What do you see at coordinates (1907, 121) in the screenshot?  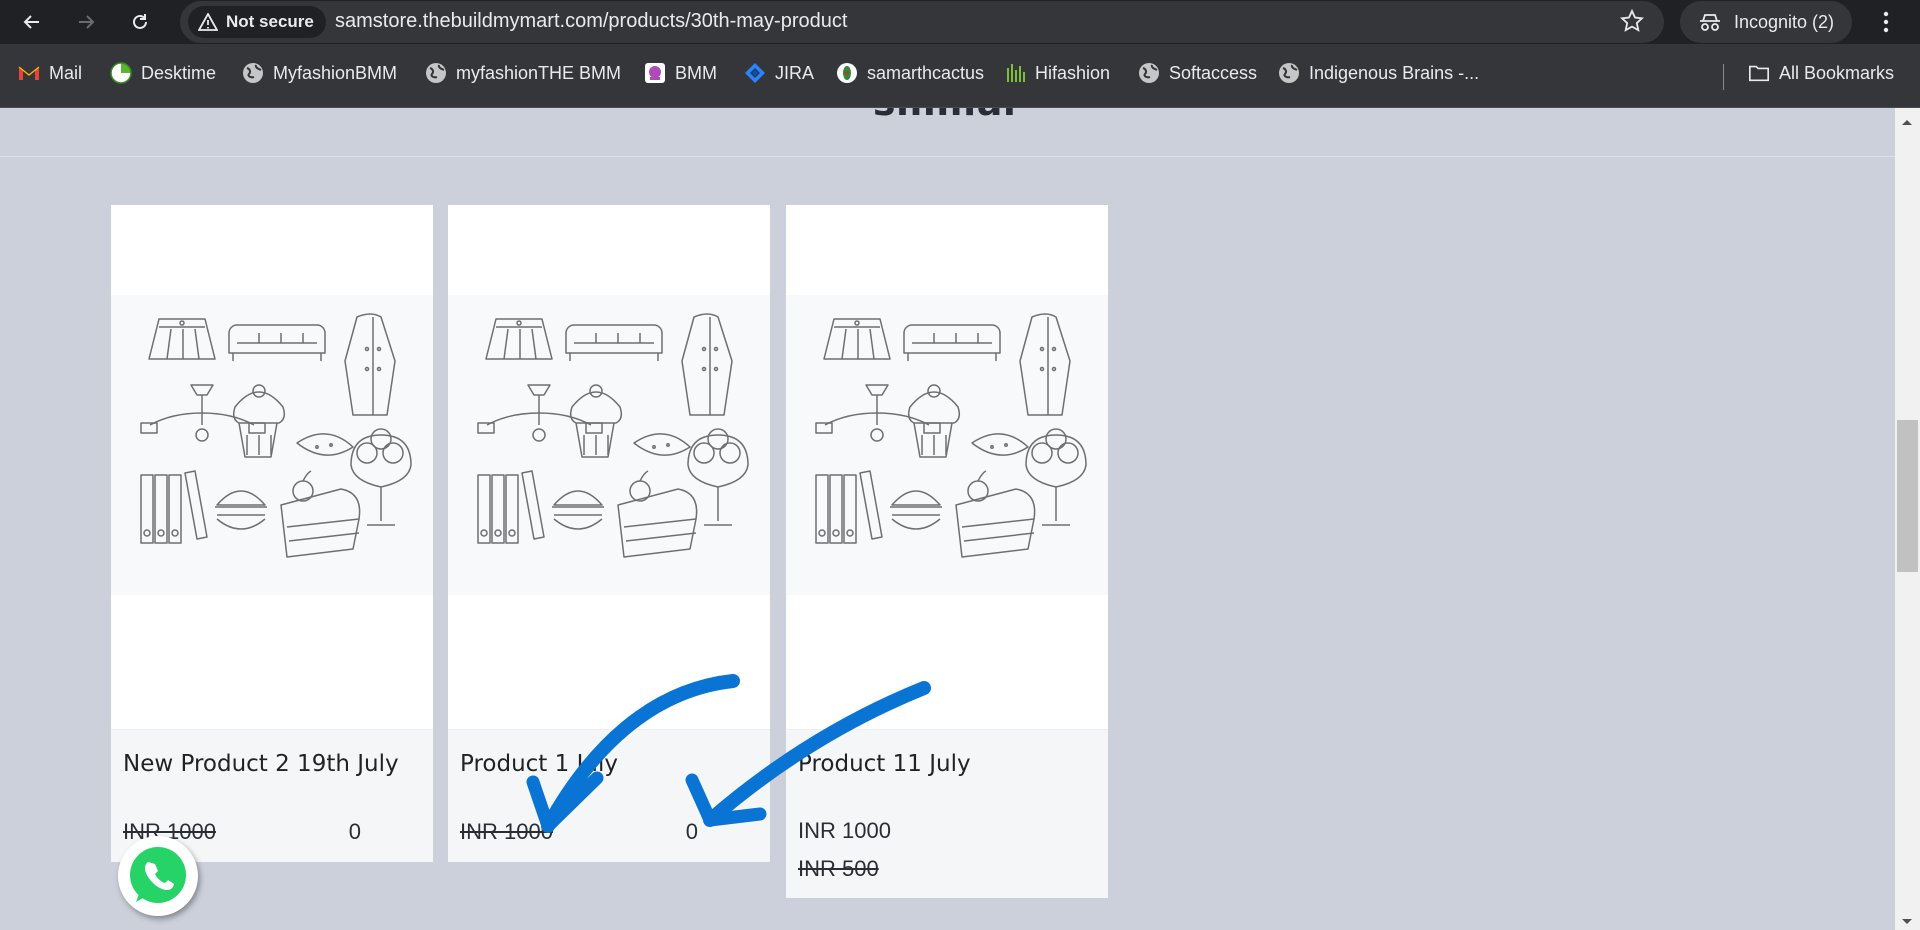 I see `scroll-up-arrow-icon` at bounding box center [1907, 121].